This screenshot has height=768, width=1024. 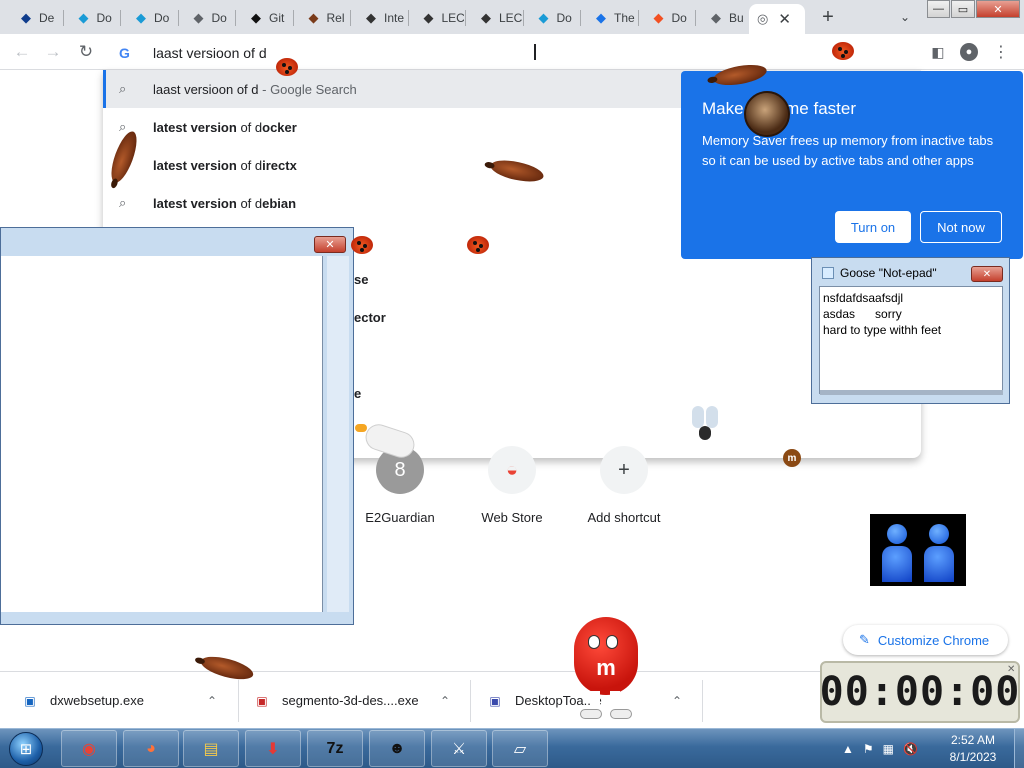 I want to click on tab-2: ◆ Do, so click(x=149, y=18).